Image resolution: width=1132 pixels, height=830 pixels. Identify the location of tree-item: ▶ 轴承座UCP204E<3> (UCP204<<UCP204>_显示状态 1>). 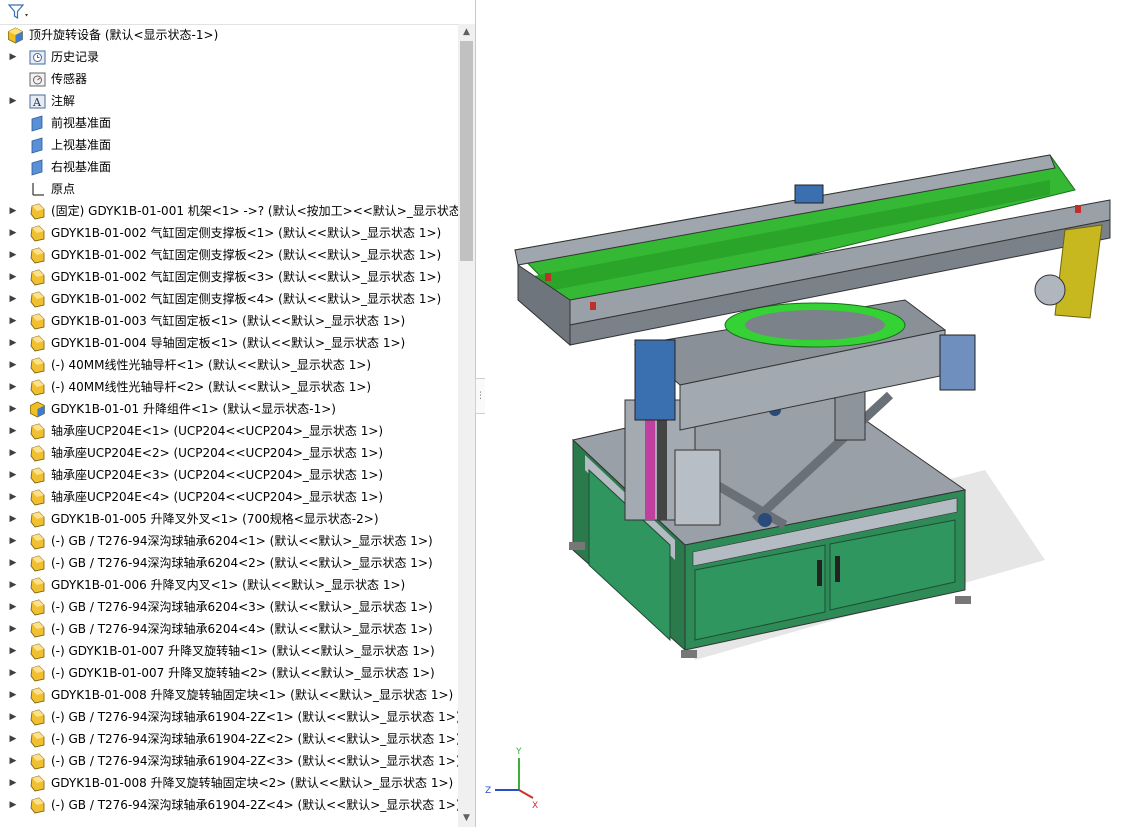
(229, 475).